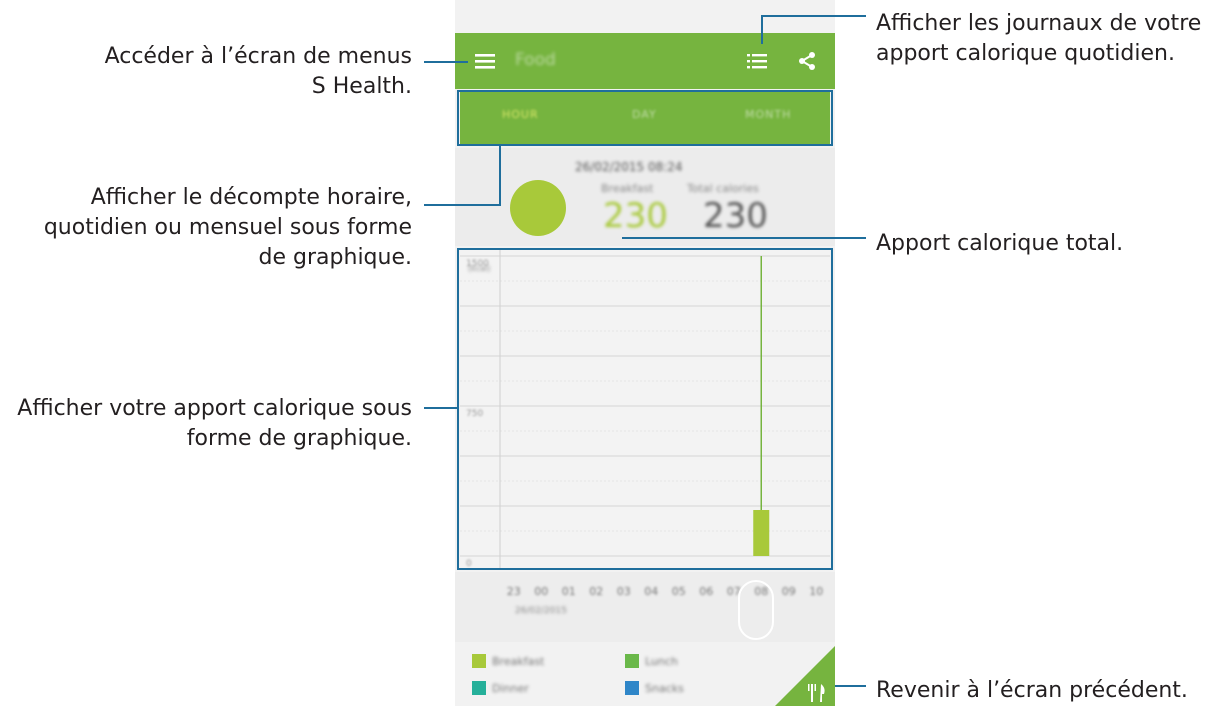 This screenshot has width=1215, height=706. I want to click on callout-graph-period-line2: quotidien ou mensuel sous forme, so click(227, 227).